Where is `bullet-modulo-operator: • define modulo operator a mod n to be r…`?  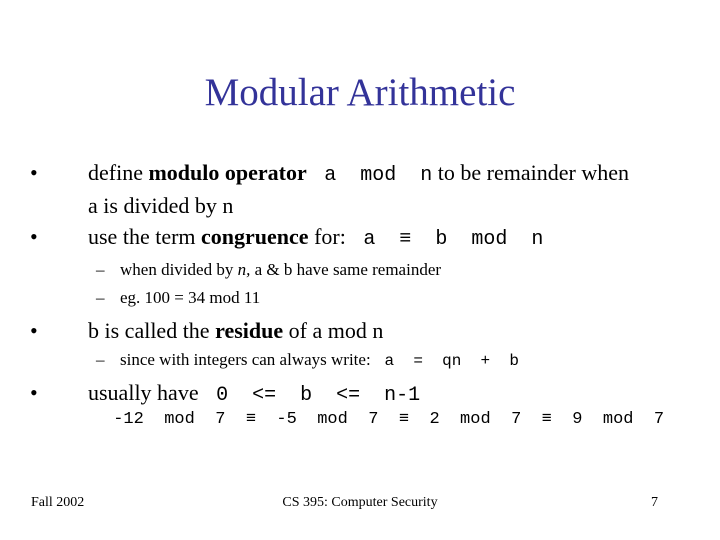
bullet-modulo-operator: • define modulo operator a mod n to be r… is located at coordinates (329, 189).